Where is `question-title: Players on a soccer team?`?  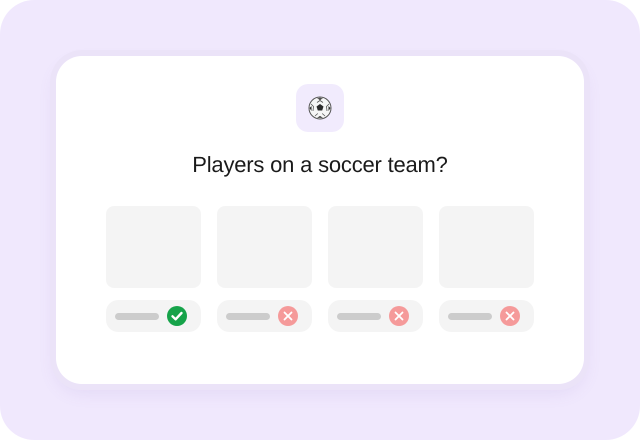
question-title: Players on a soccer team? is located at coordinates (320, 165).